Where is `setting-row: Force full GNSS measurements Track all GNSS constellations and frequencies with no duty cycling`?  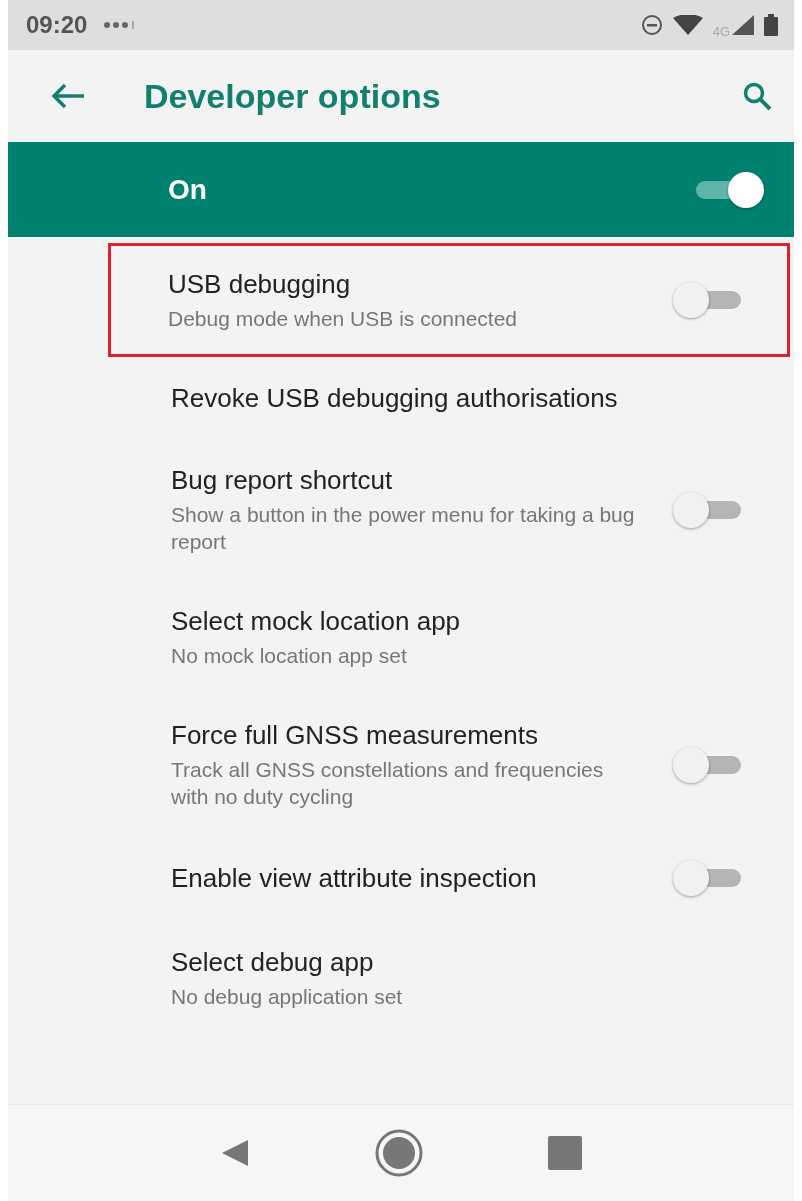
setting-row: Force full GNSS measurements Track all GNSS constellations and frequencies with no duty cycling is located at coordinates (399, 765).